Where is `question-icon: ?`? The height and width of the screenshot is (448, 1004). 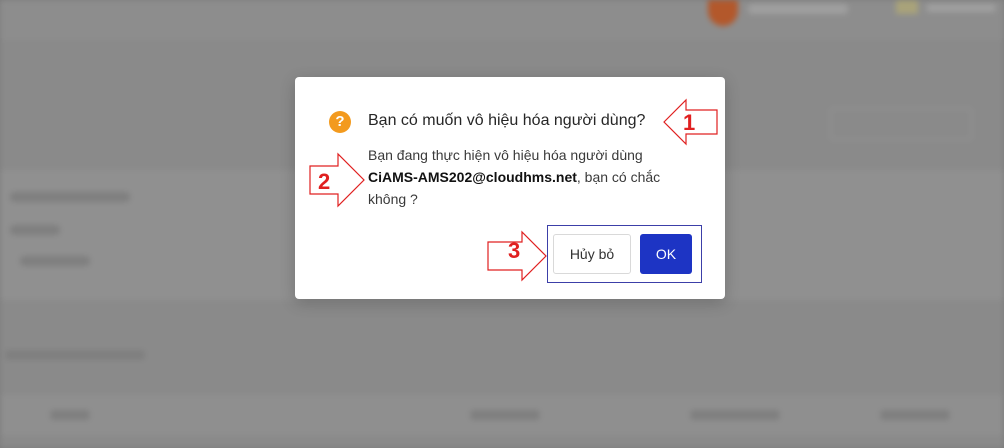
question-icon: ? is located at coordinates (340, 122).